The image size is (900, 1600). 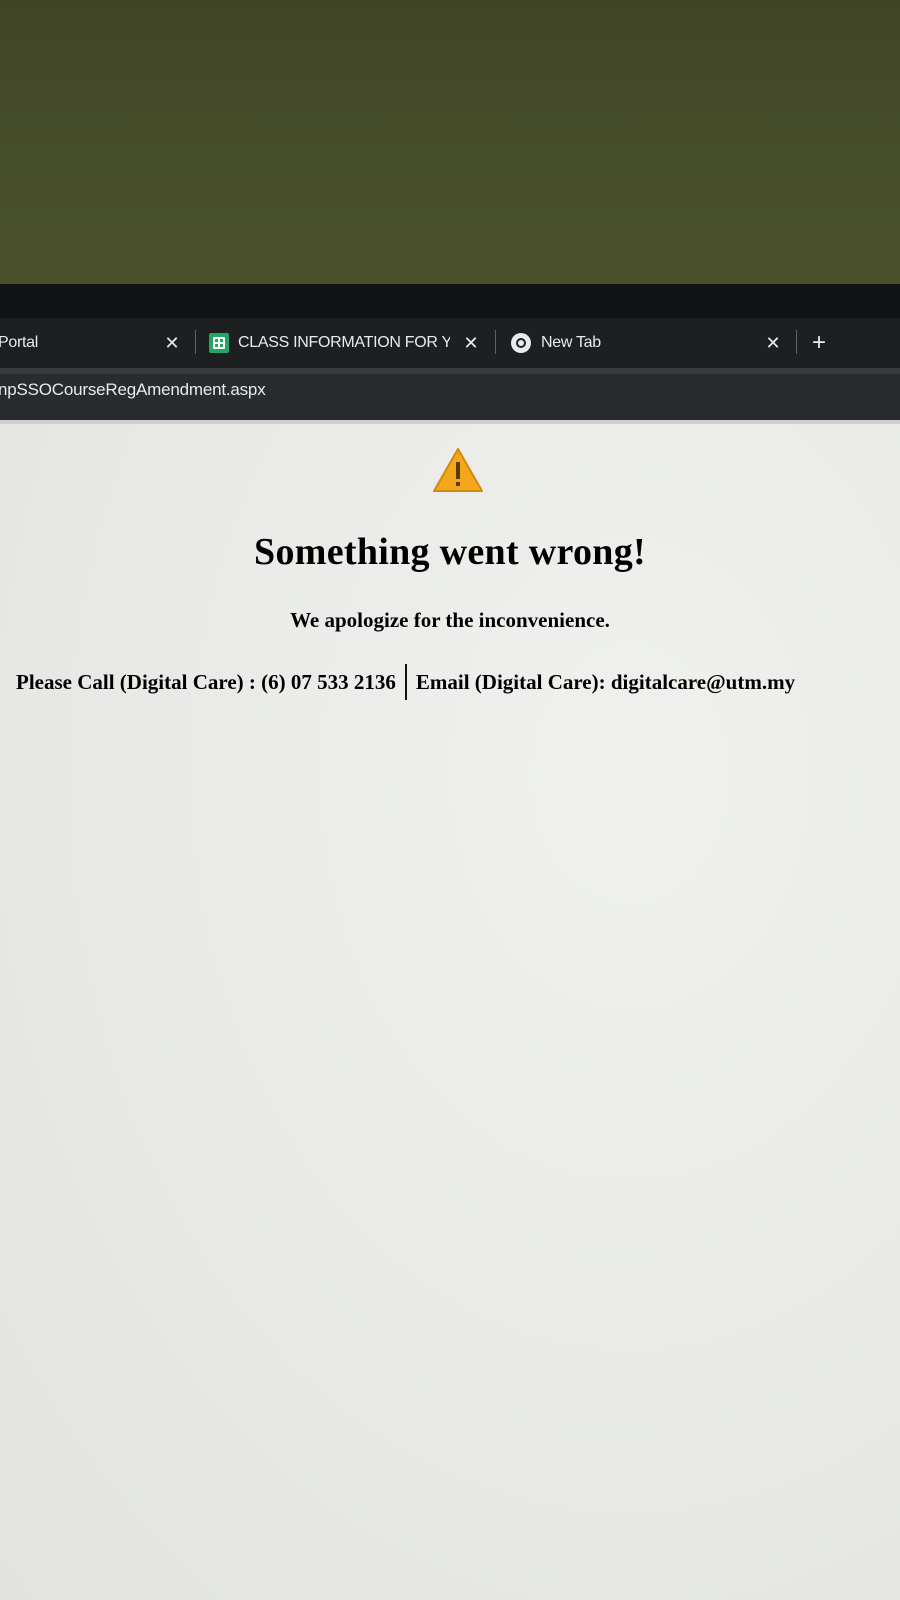 I want to click on google-sheets-icon, so click(x=219, y=343).